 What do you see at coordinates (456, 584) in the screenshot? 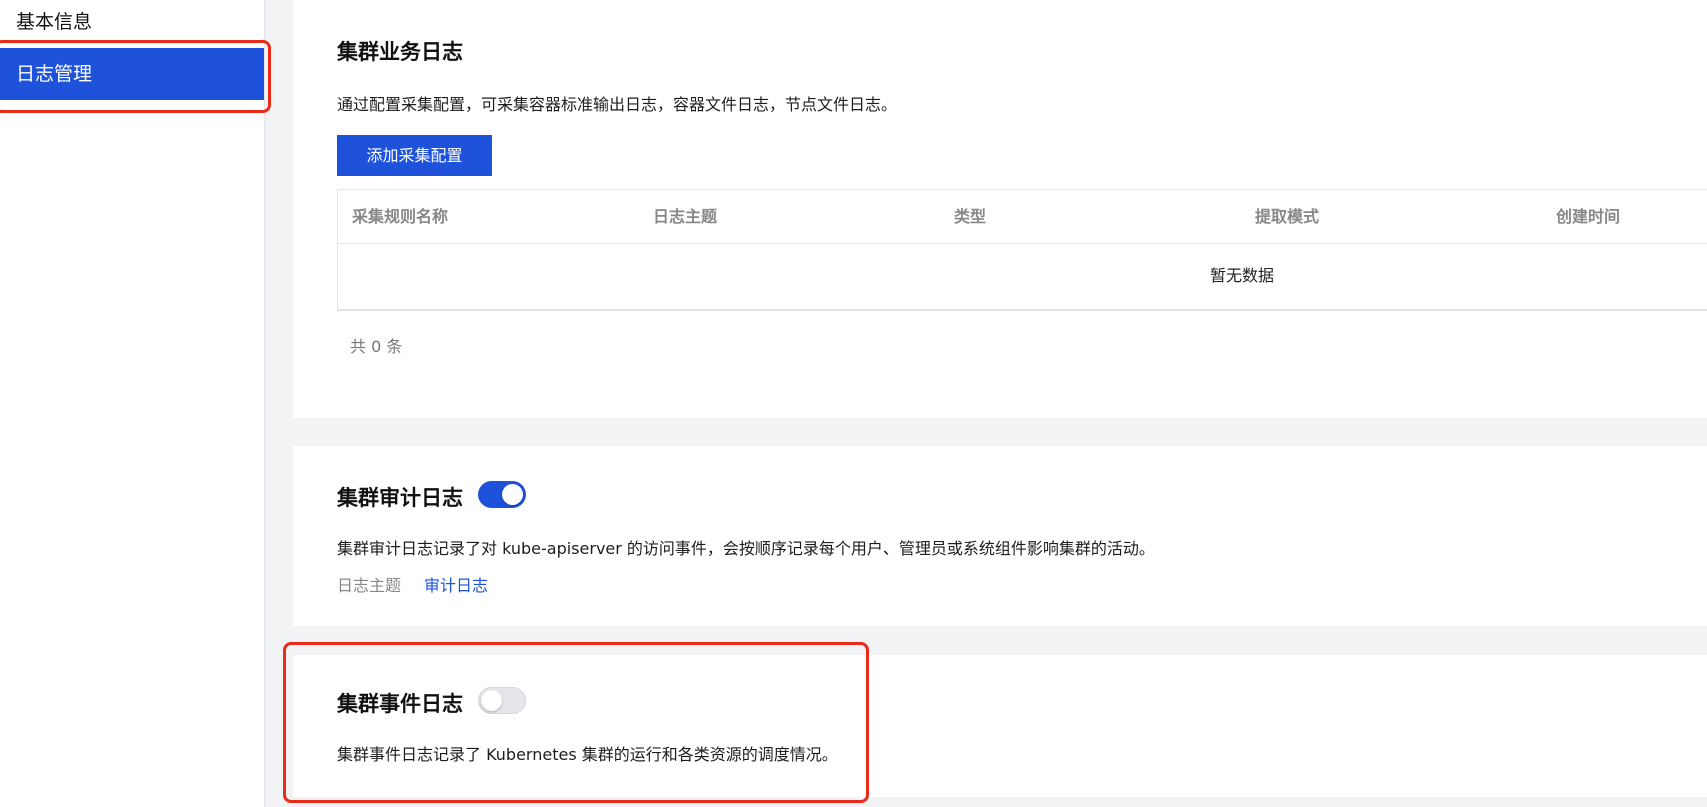
I see `audit-log-topic-link: 审计日志` at bounding box center [456, 584].